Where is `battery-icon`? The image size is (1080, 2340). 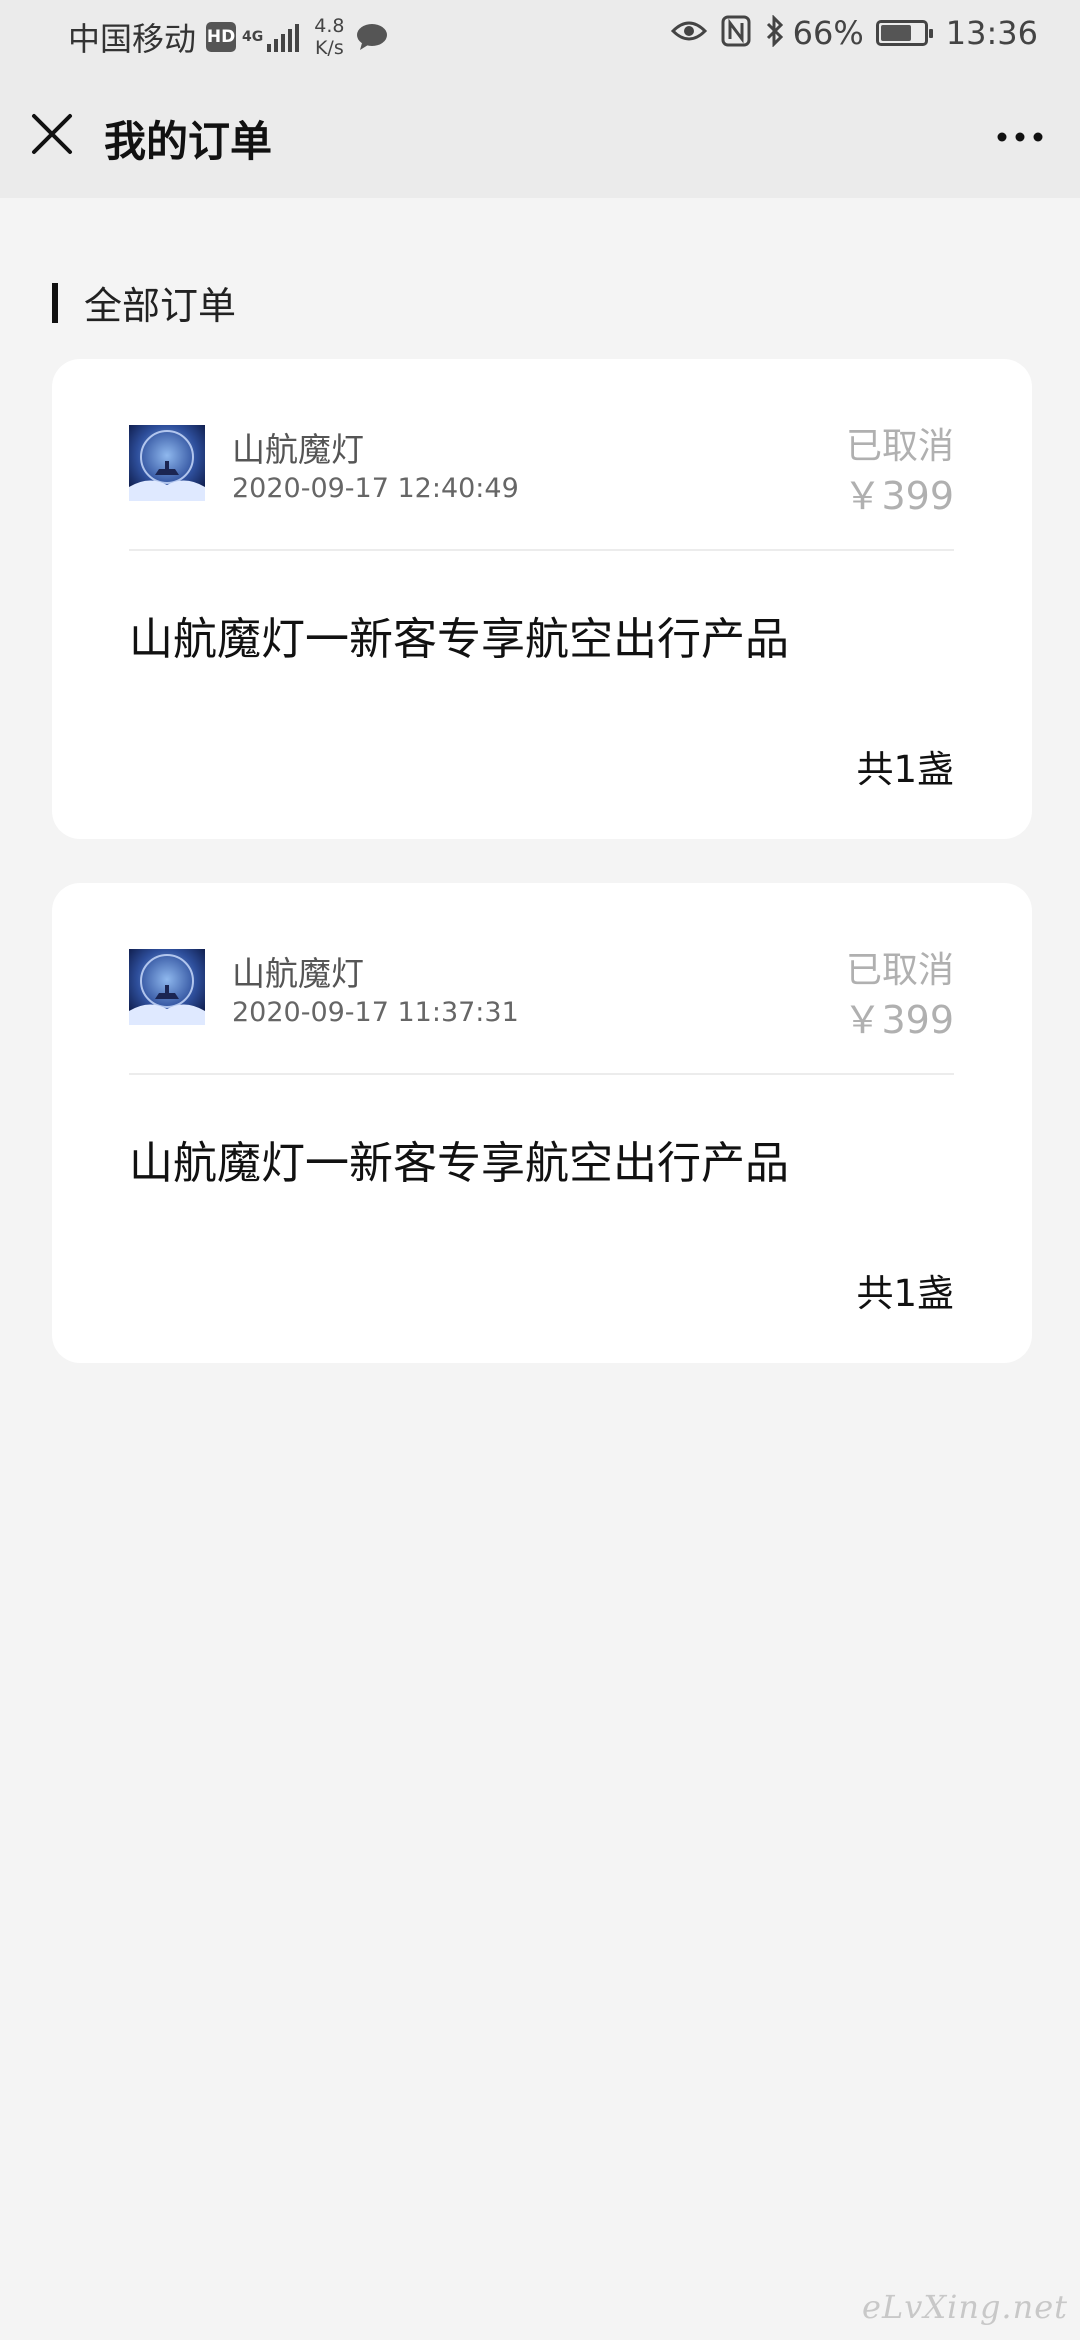
battery-icon is located at coordinates (904, 33).